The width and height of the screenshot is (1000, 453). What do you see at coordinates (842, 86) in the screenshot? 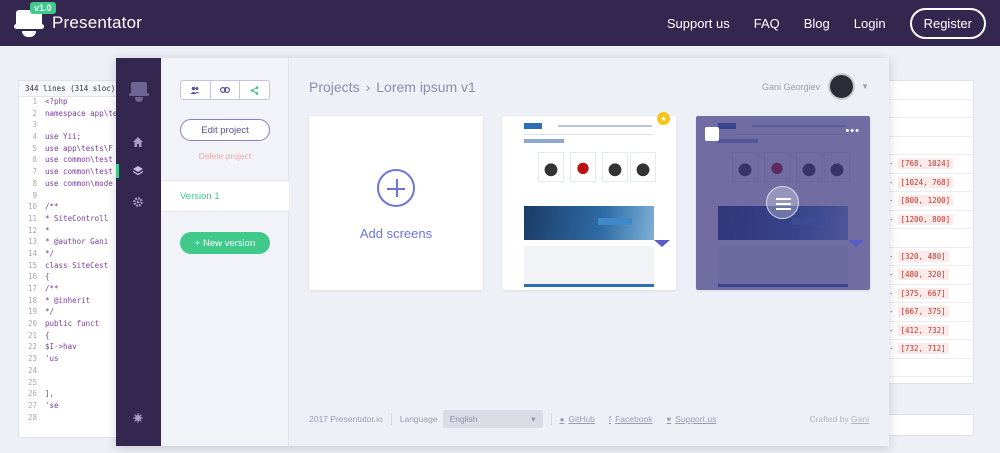
I see `avatar` at bounding box center [842, 86].